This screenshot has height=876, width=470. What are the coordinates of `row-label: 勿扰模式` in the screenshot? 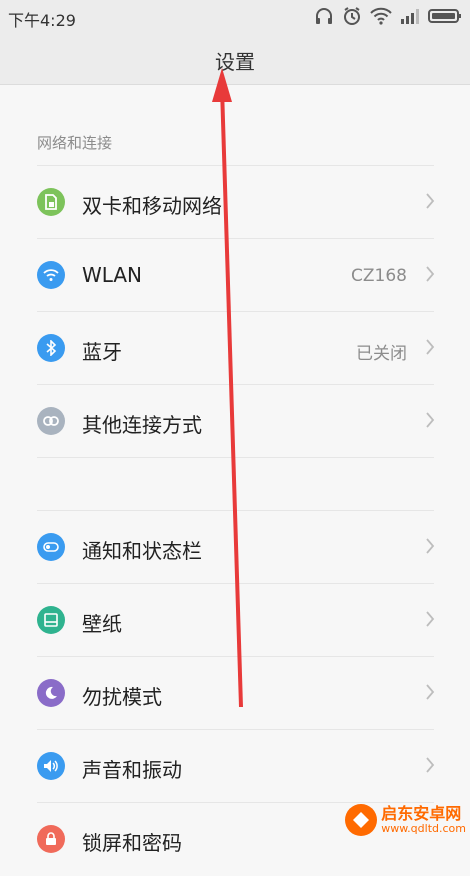 It's located at (122, 697).